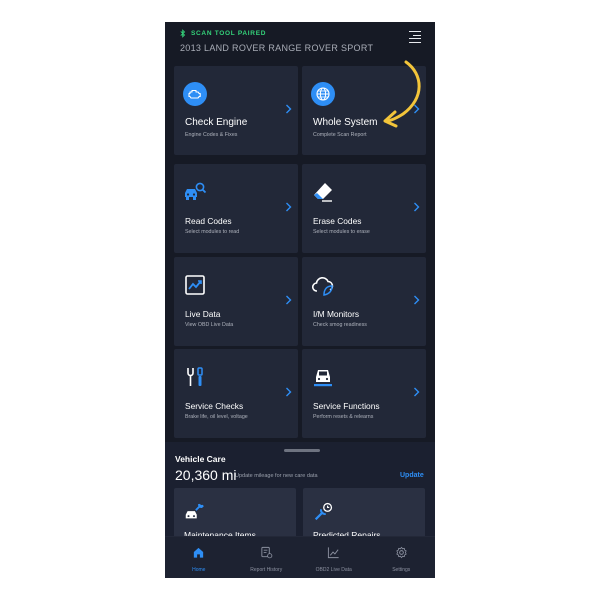 The image size is (600, 600). What do you see at coordinates (266, 552) in the screenshot?
I see `report-icon` at bounding box center [266, 552].